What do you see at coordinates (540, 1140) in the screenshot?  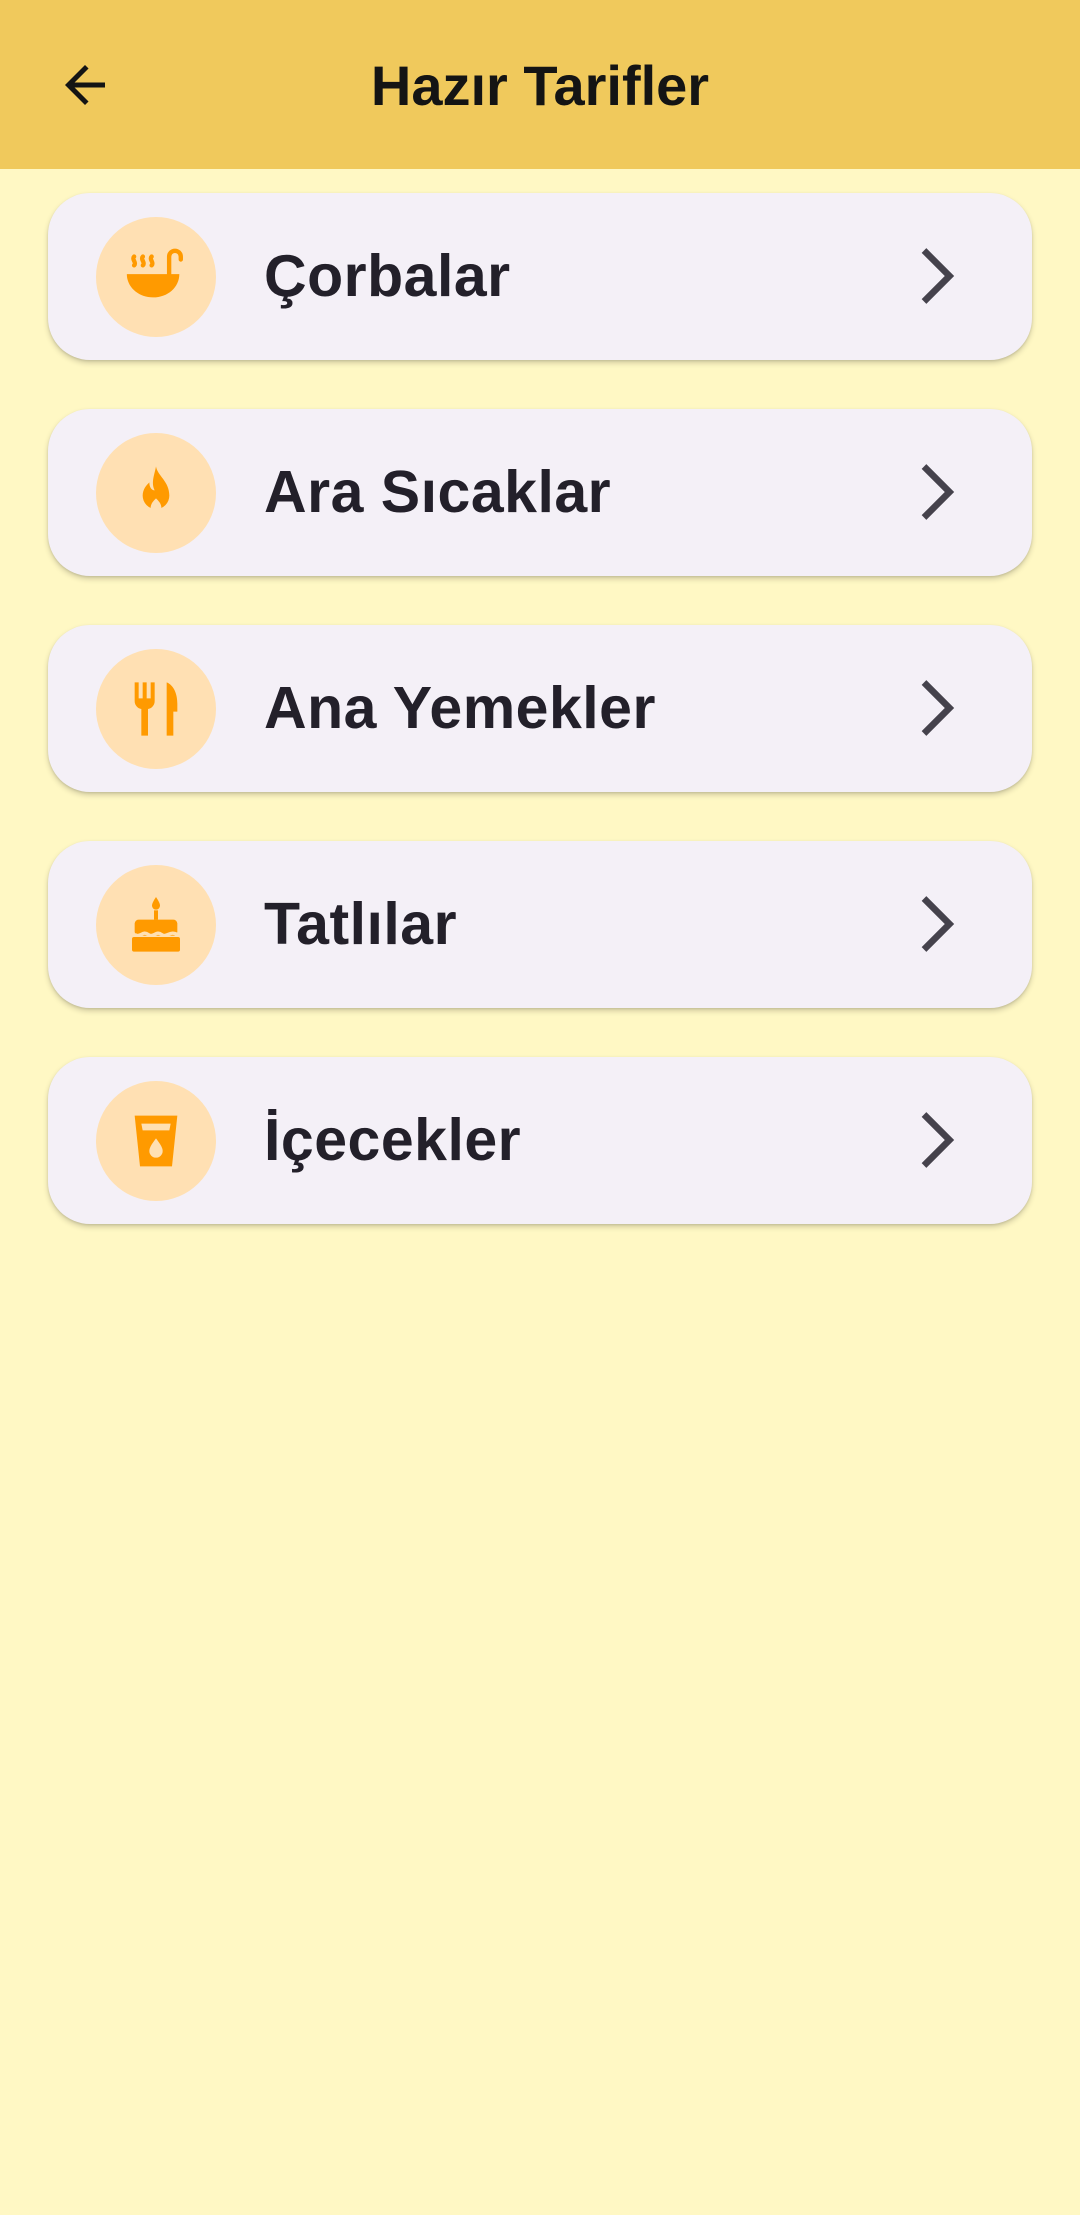 I see `category-card-icecekler: İçecekler` at bounding box center [540, 1140].